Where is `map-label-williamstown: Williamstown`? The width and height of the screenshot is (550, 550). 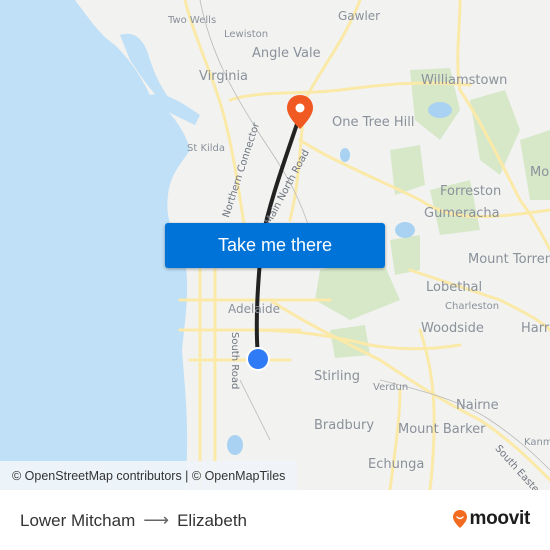
map-label-williamstown: Williamstown is located at coordinates (464, 80).